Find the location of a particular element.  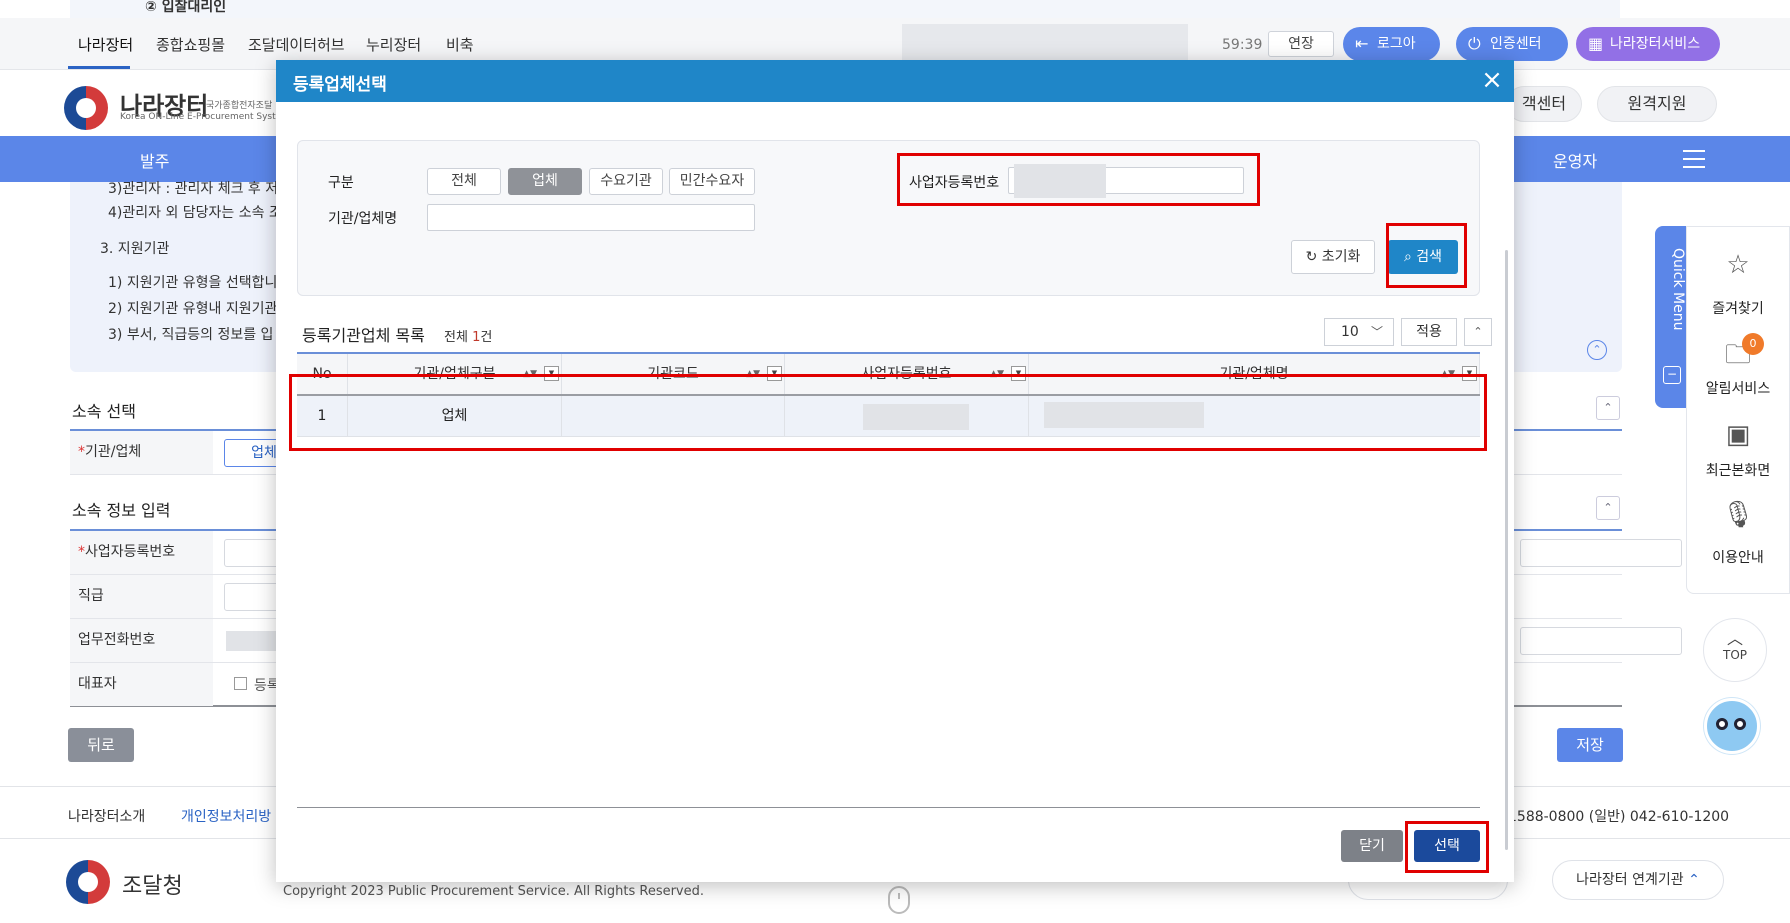

info-strip is located at coordinates (845, 9).